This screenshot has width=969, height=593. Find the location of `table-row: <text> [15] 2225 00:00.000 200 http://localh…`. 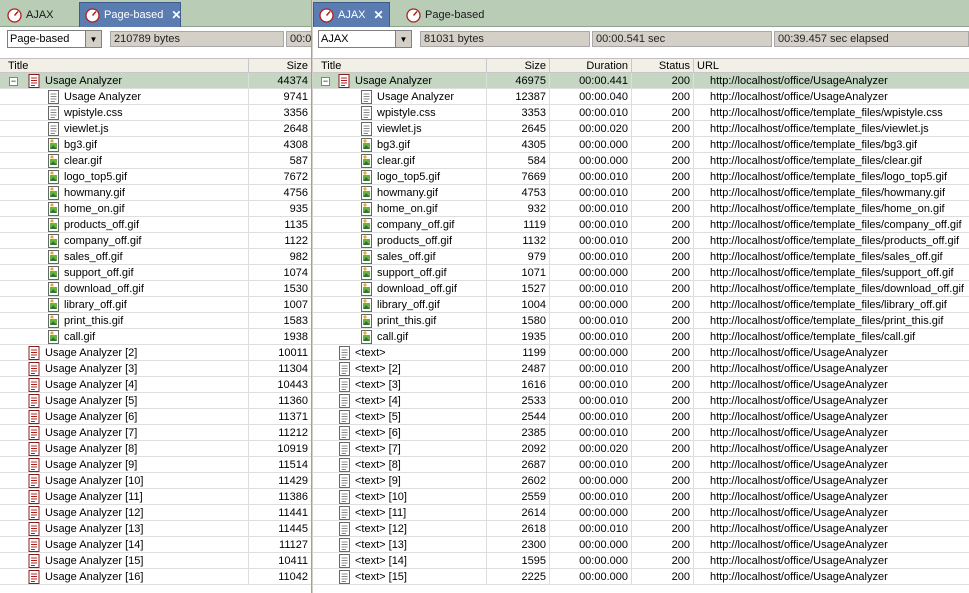

table-row: <text> [15] 2225 00:00.000 200 http://localh… is located at coordinates (641, 577).